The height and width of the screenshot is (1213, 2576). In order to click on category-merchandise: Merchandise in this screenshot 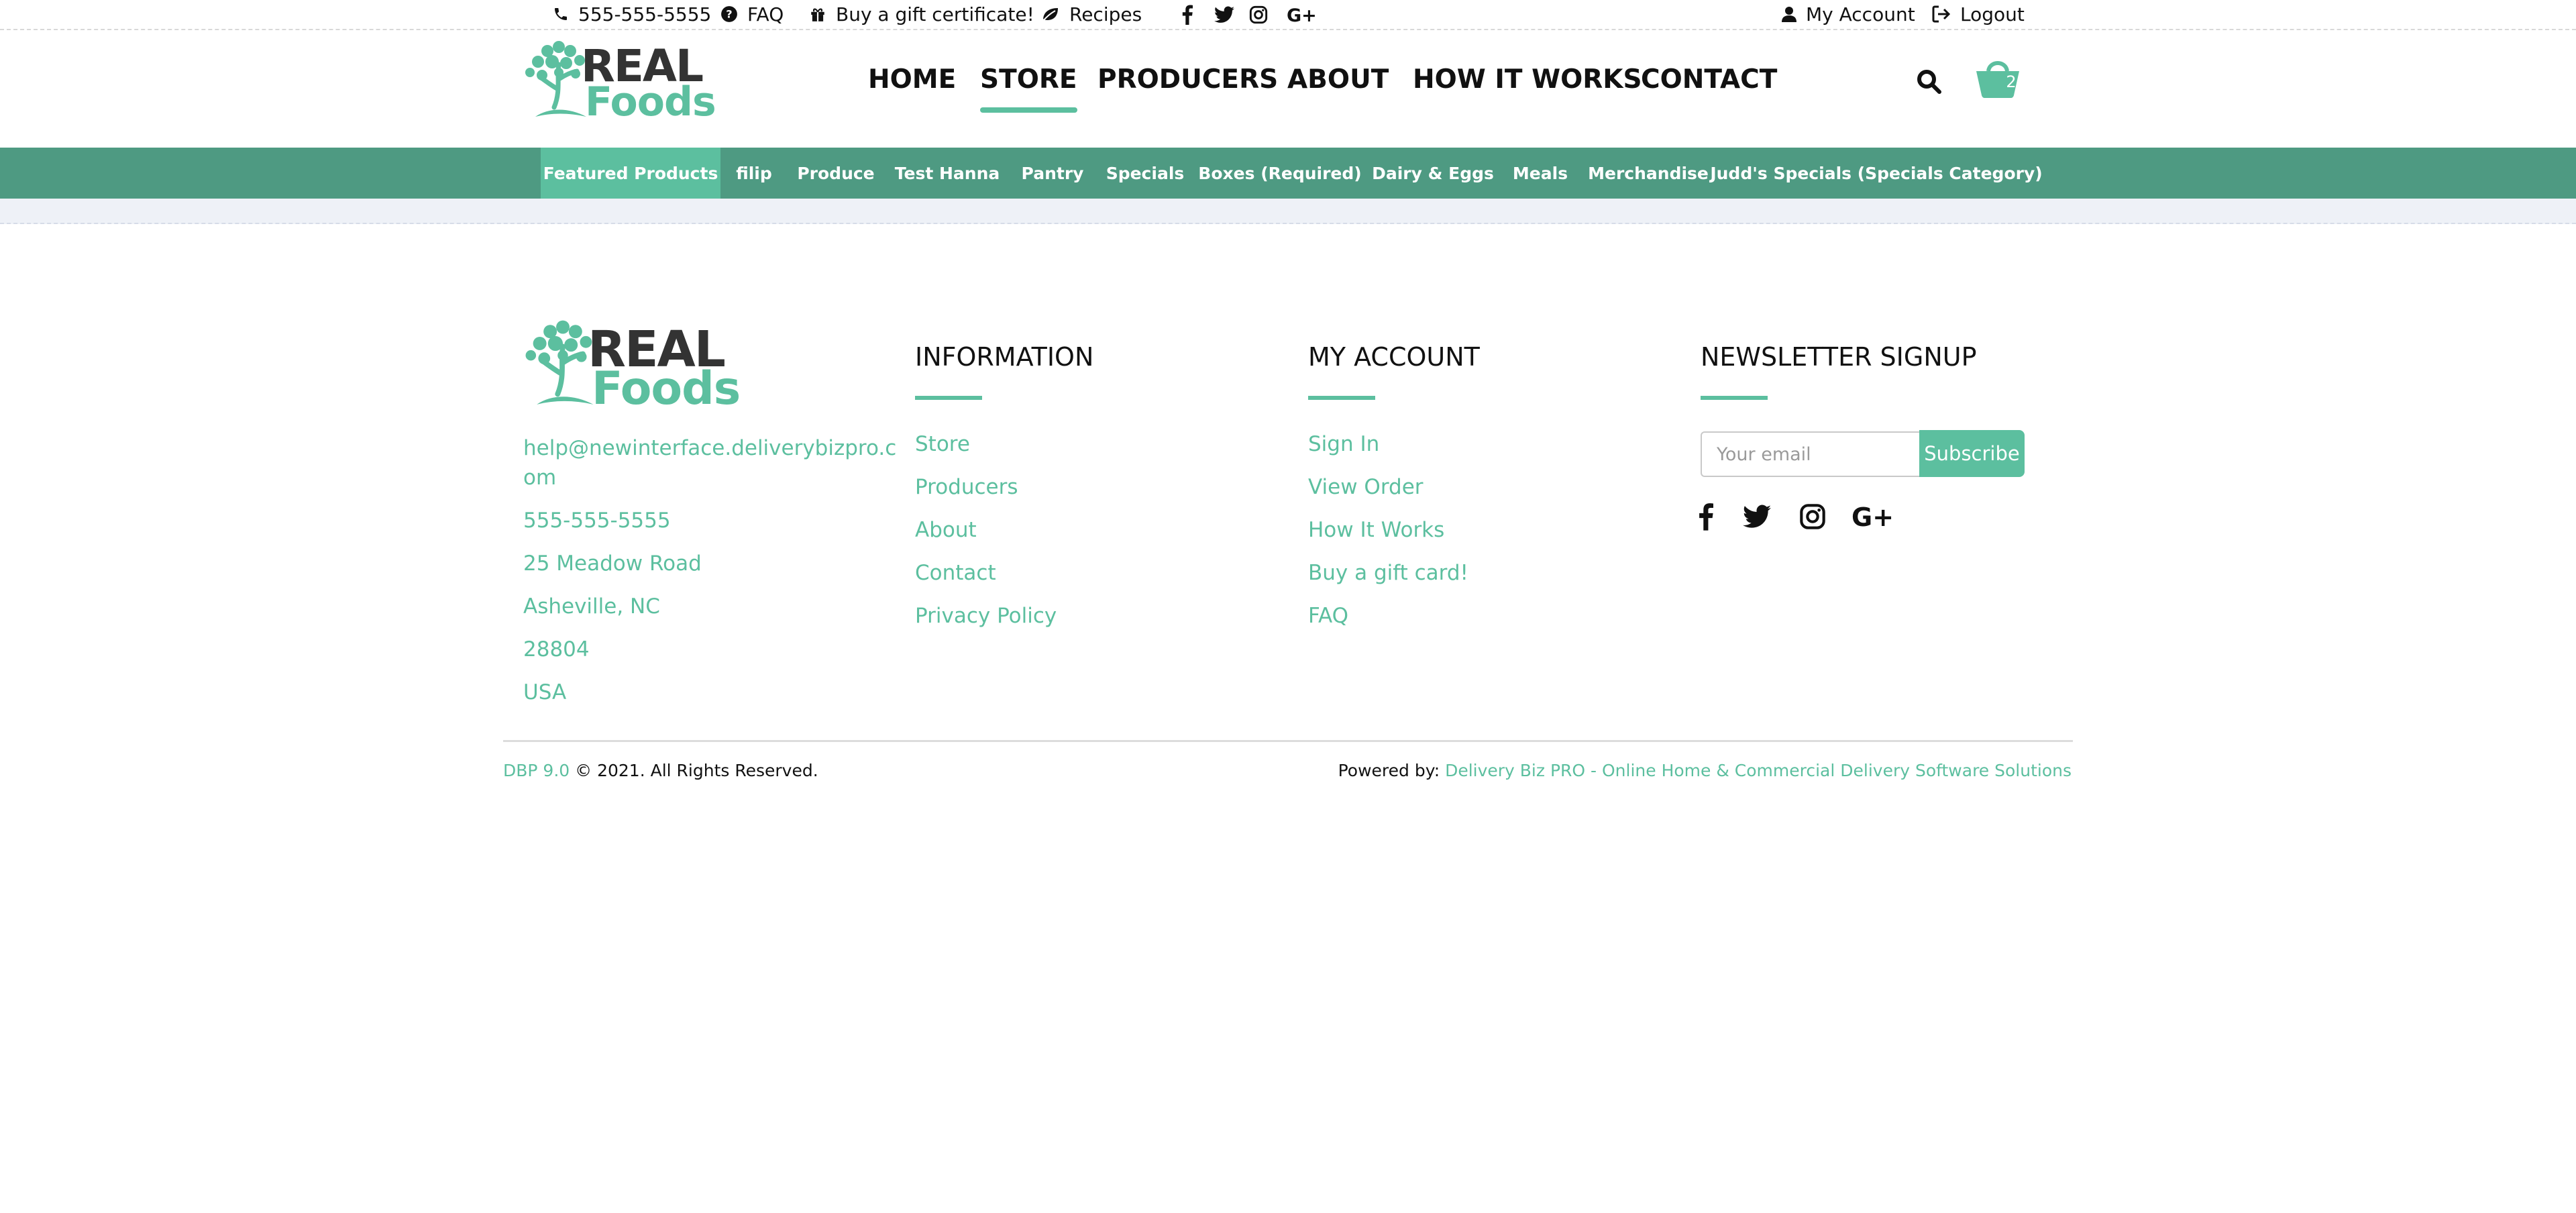, I will do `click(1648, 173)`.